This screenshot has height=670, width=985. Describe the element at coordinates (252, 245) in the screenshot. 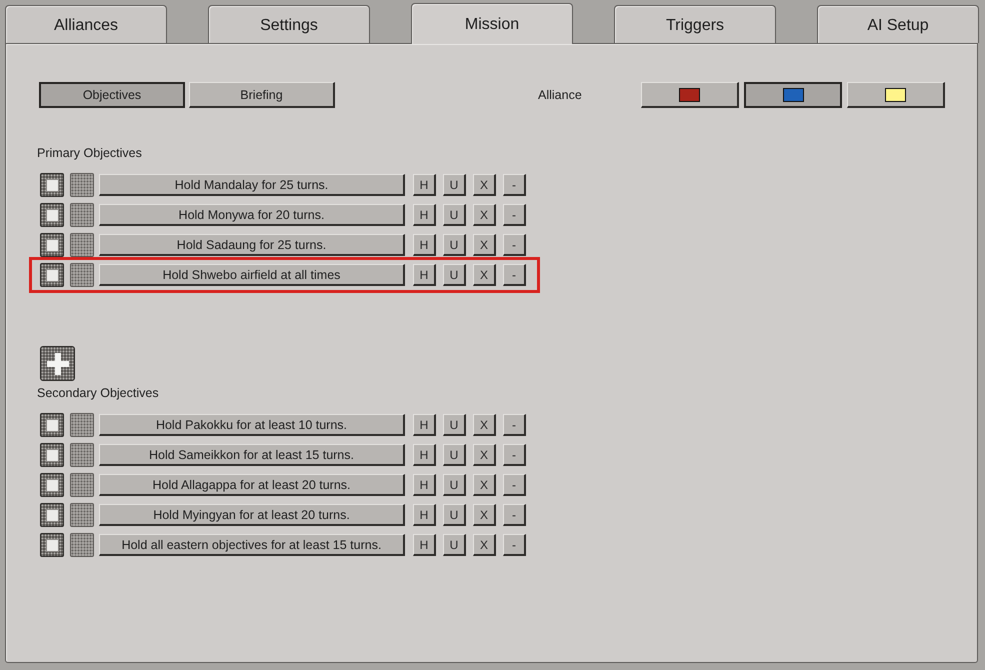

I see `objective-button: Hold Sadaung for 25 turns.` at that location.